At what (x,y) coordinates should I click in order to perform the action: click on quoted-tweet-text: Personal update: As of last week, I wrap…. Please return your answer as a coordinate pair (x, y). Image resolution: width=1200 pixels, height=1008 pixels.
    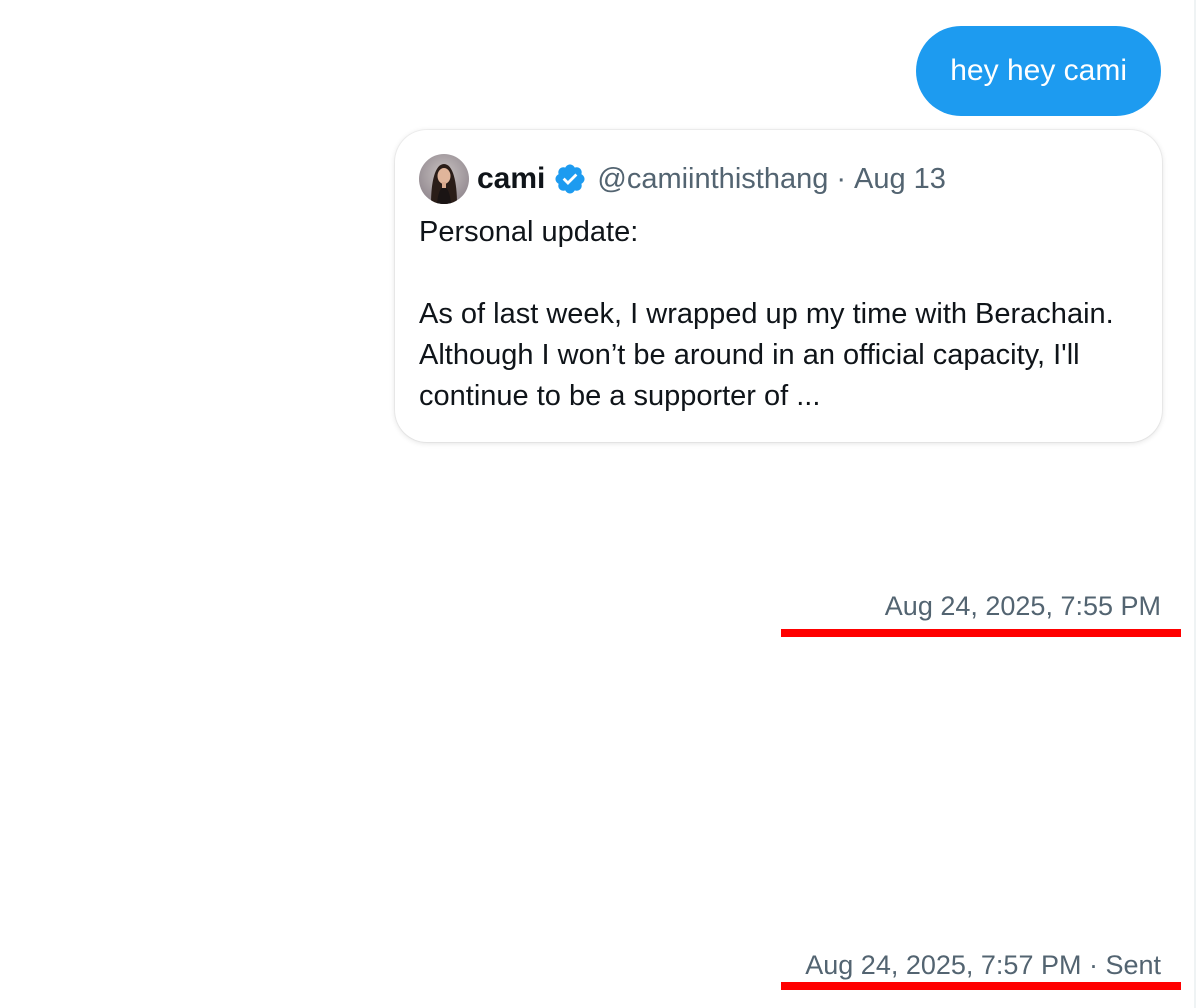
    Looking at the image, I should click on (766, 314).